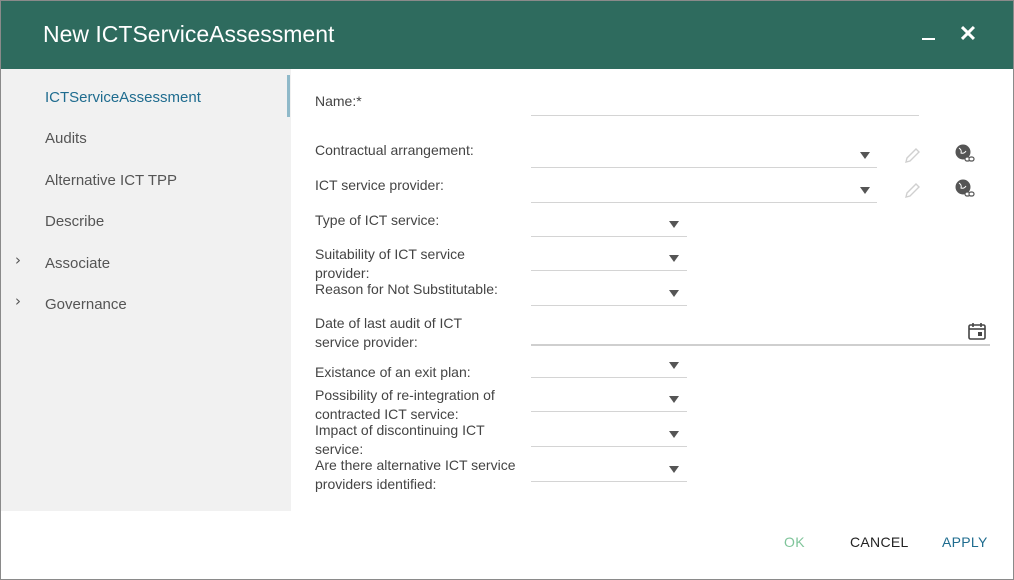 Image resolution: width=1014 pixels, height=580 pixels. Describe the element at coordinates (406, 289) in the screenshot. I see `reason-not-substitutable-label: Reason for Not Substitutable:` at that location.